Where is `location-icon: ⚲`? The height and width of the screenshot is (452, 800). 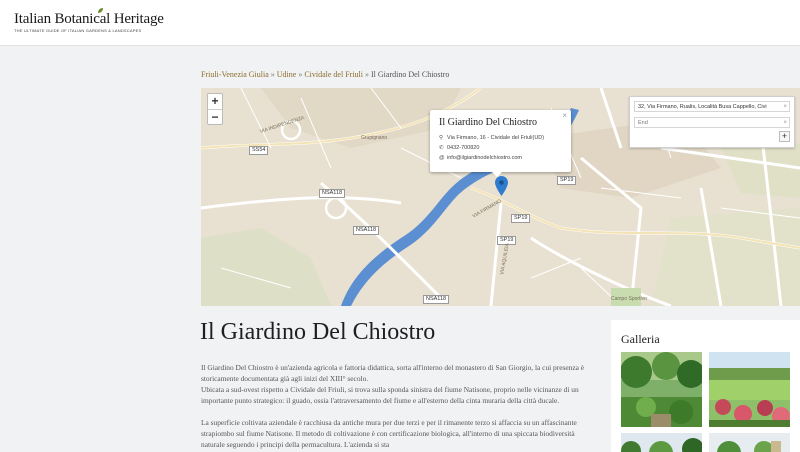 location-icon: ⚲ is located at coordinates (441, 138).